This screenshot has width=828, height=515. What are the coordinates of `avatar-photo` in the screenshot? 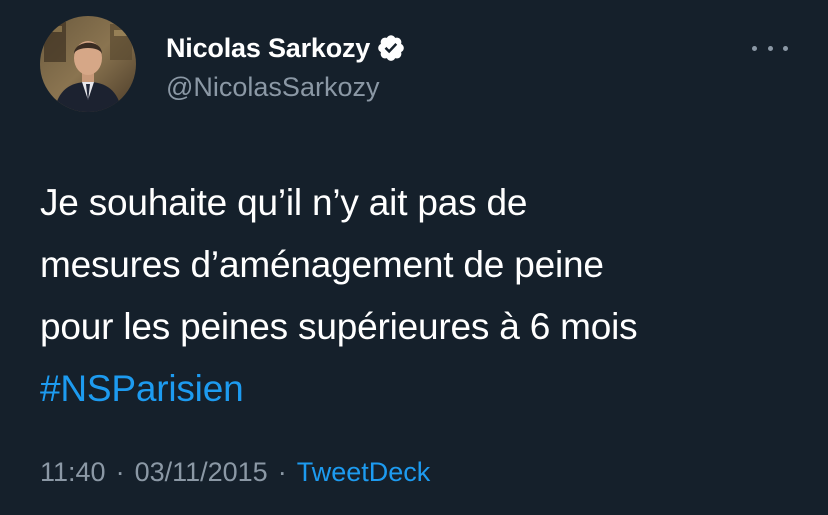 It's located at (88, 64).